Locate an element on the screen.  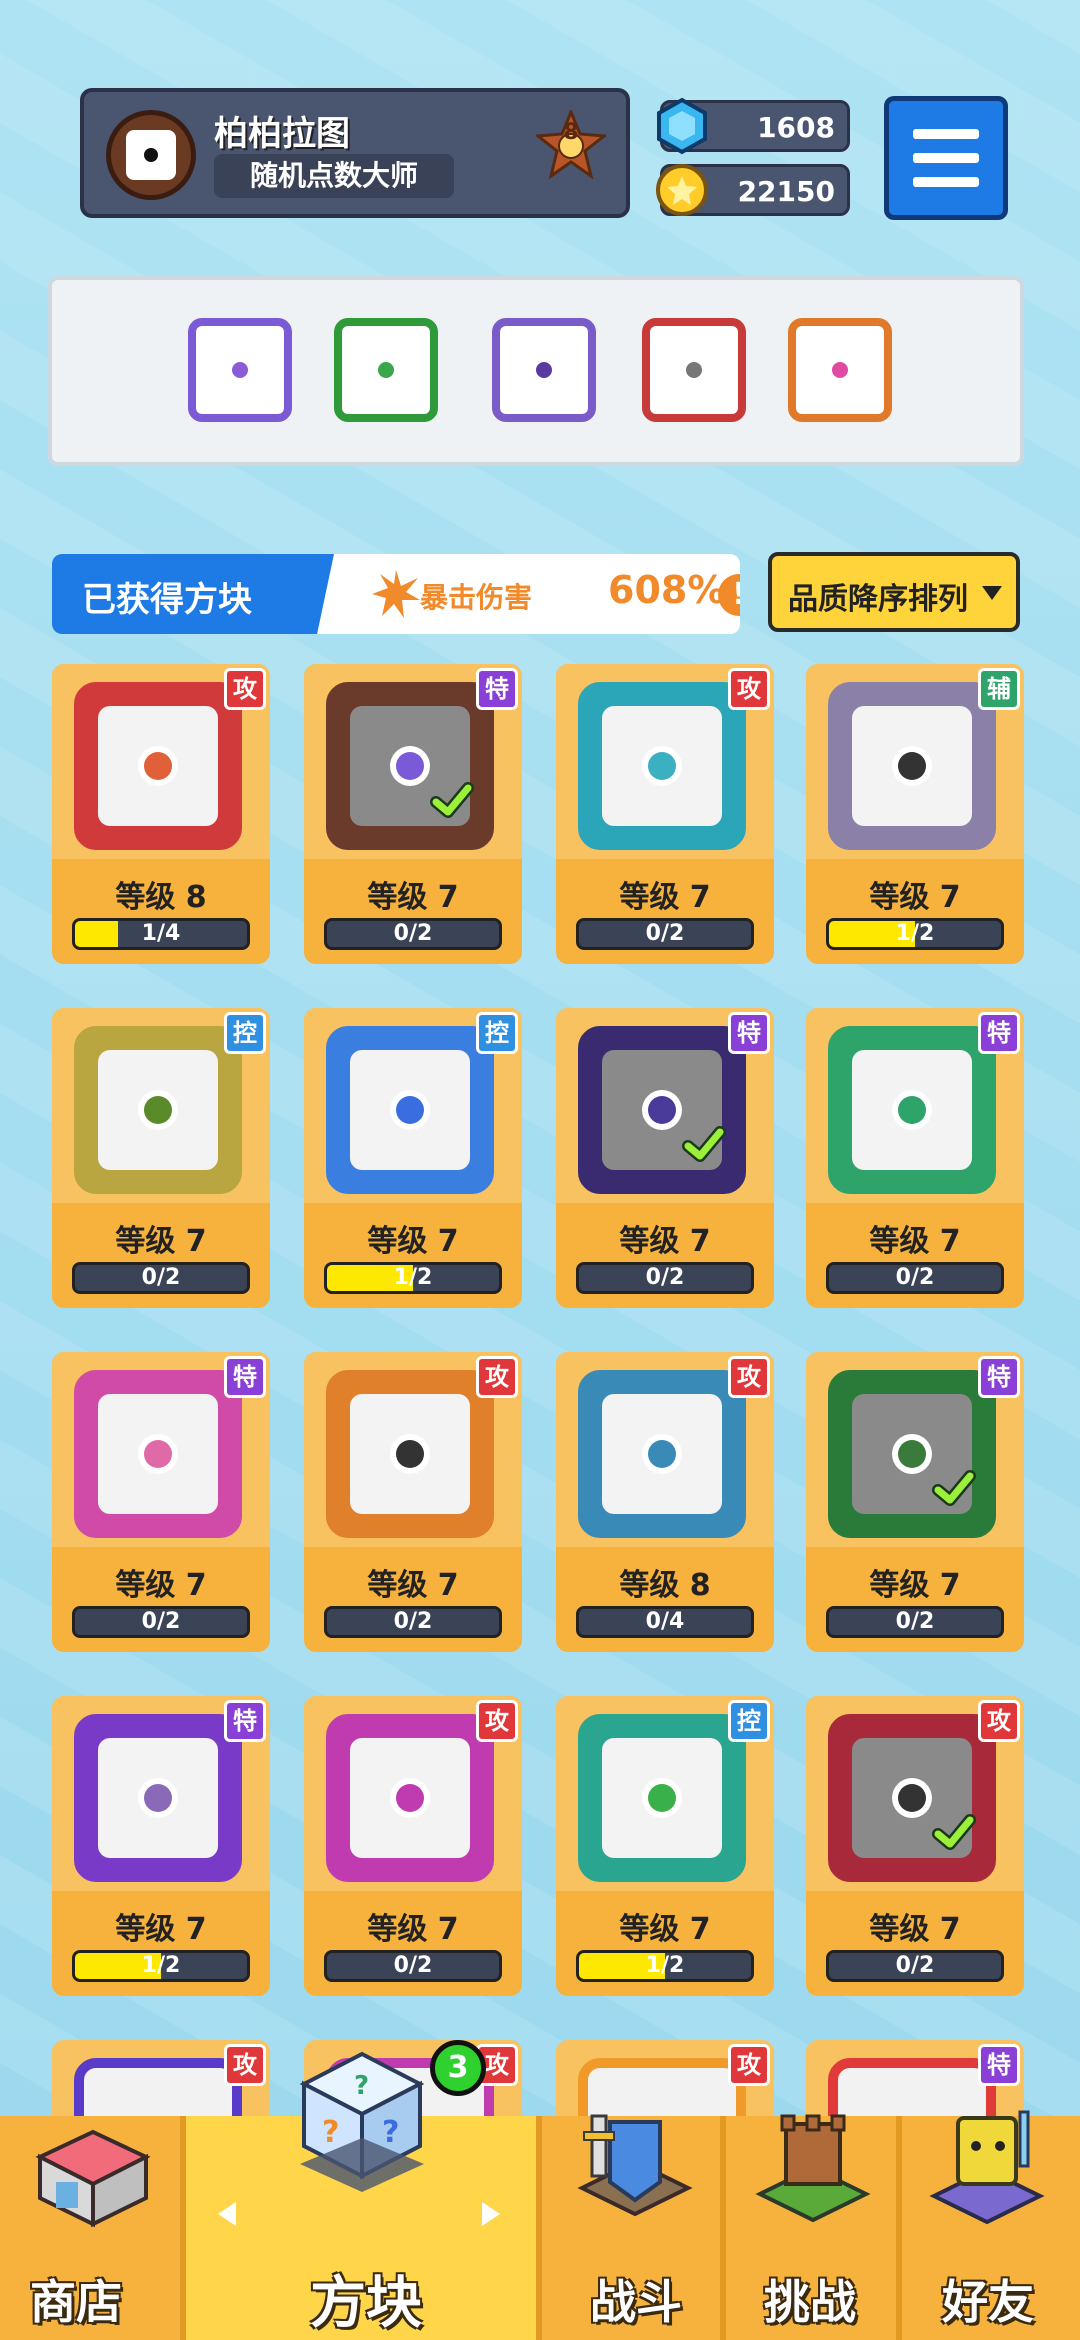
nav-friends-label: 好友 is located at coordinates (988, 2302).